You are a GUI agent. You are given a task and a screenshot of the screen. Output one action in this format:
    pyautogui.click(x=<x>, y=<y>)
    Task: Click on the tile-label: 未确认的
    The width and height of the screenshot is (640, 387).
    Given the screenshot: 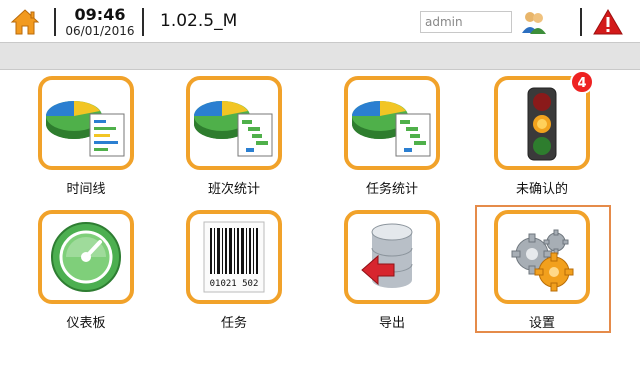 What is the action you would take?
    pyautogui.click(x=541, y=189)
    